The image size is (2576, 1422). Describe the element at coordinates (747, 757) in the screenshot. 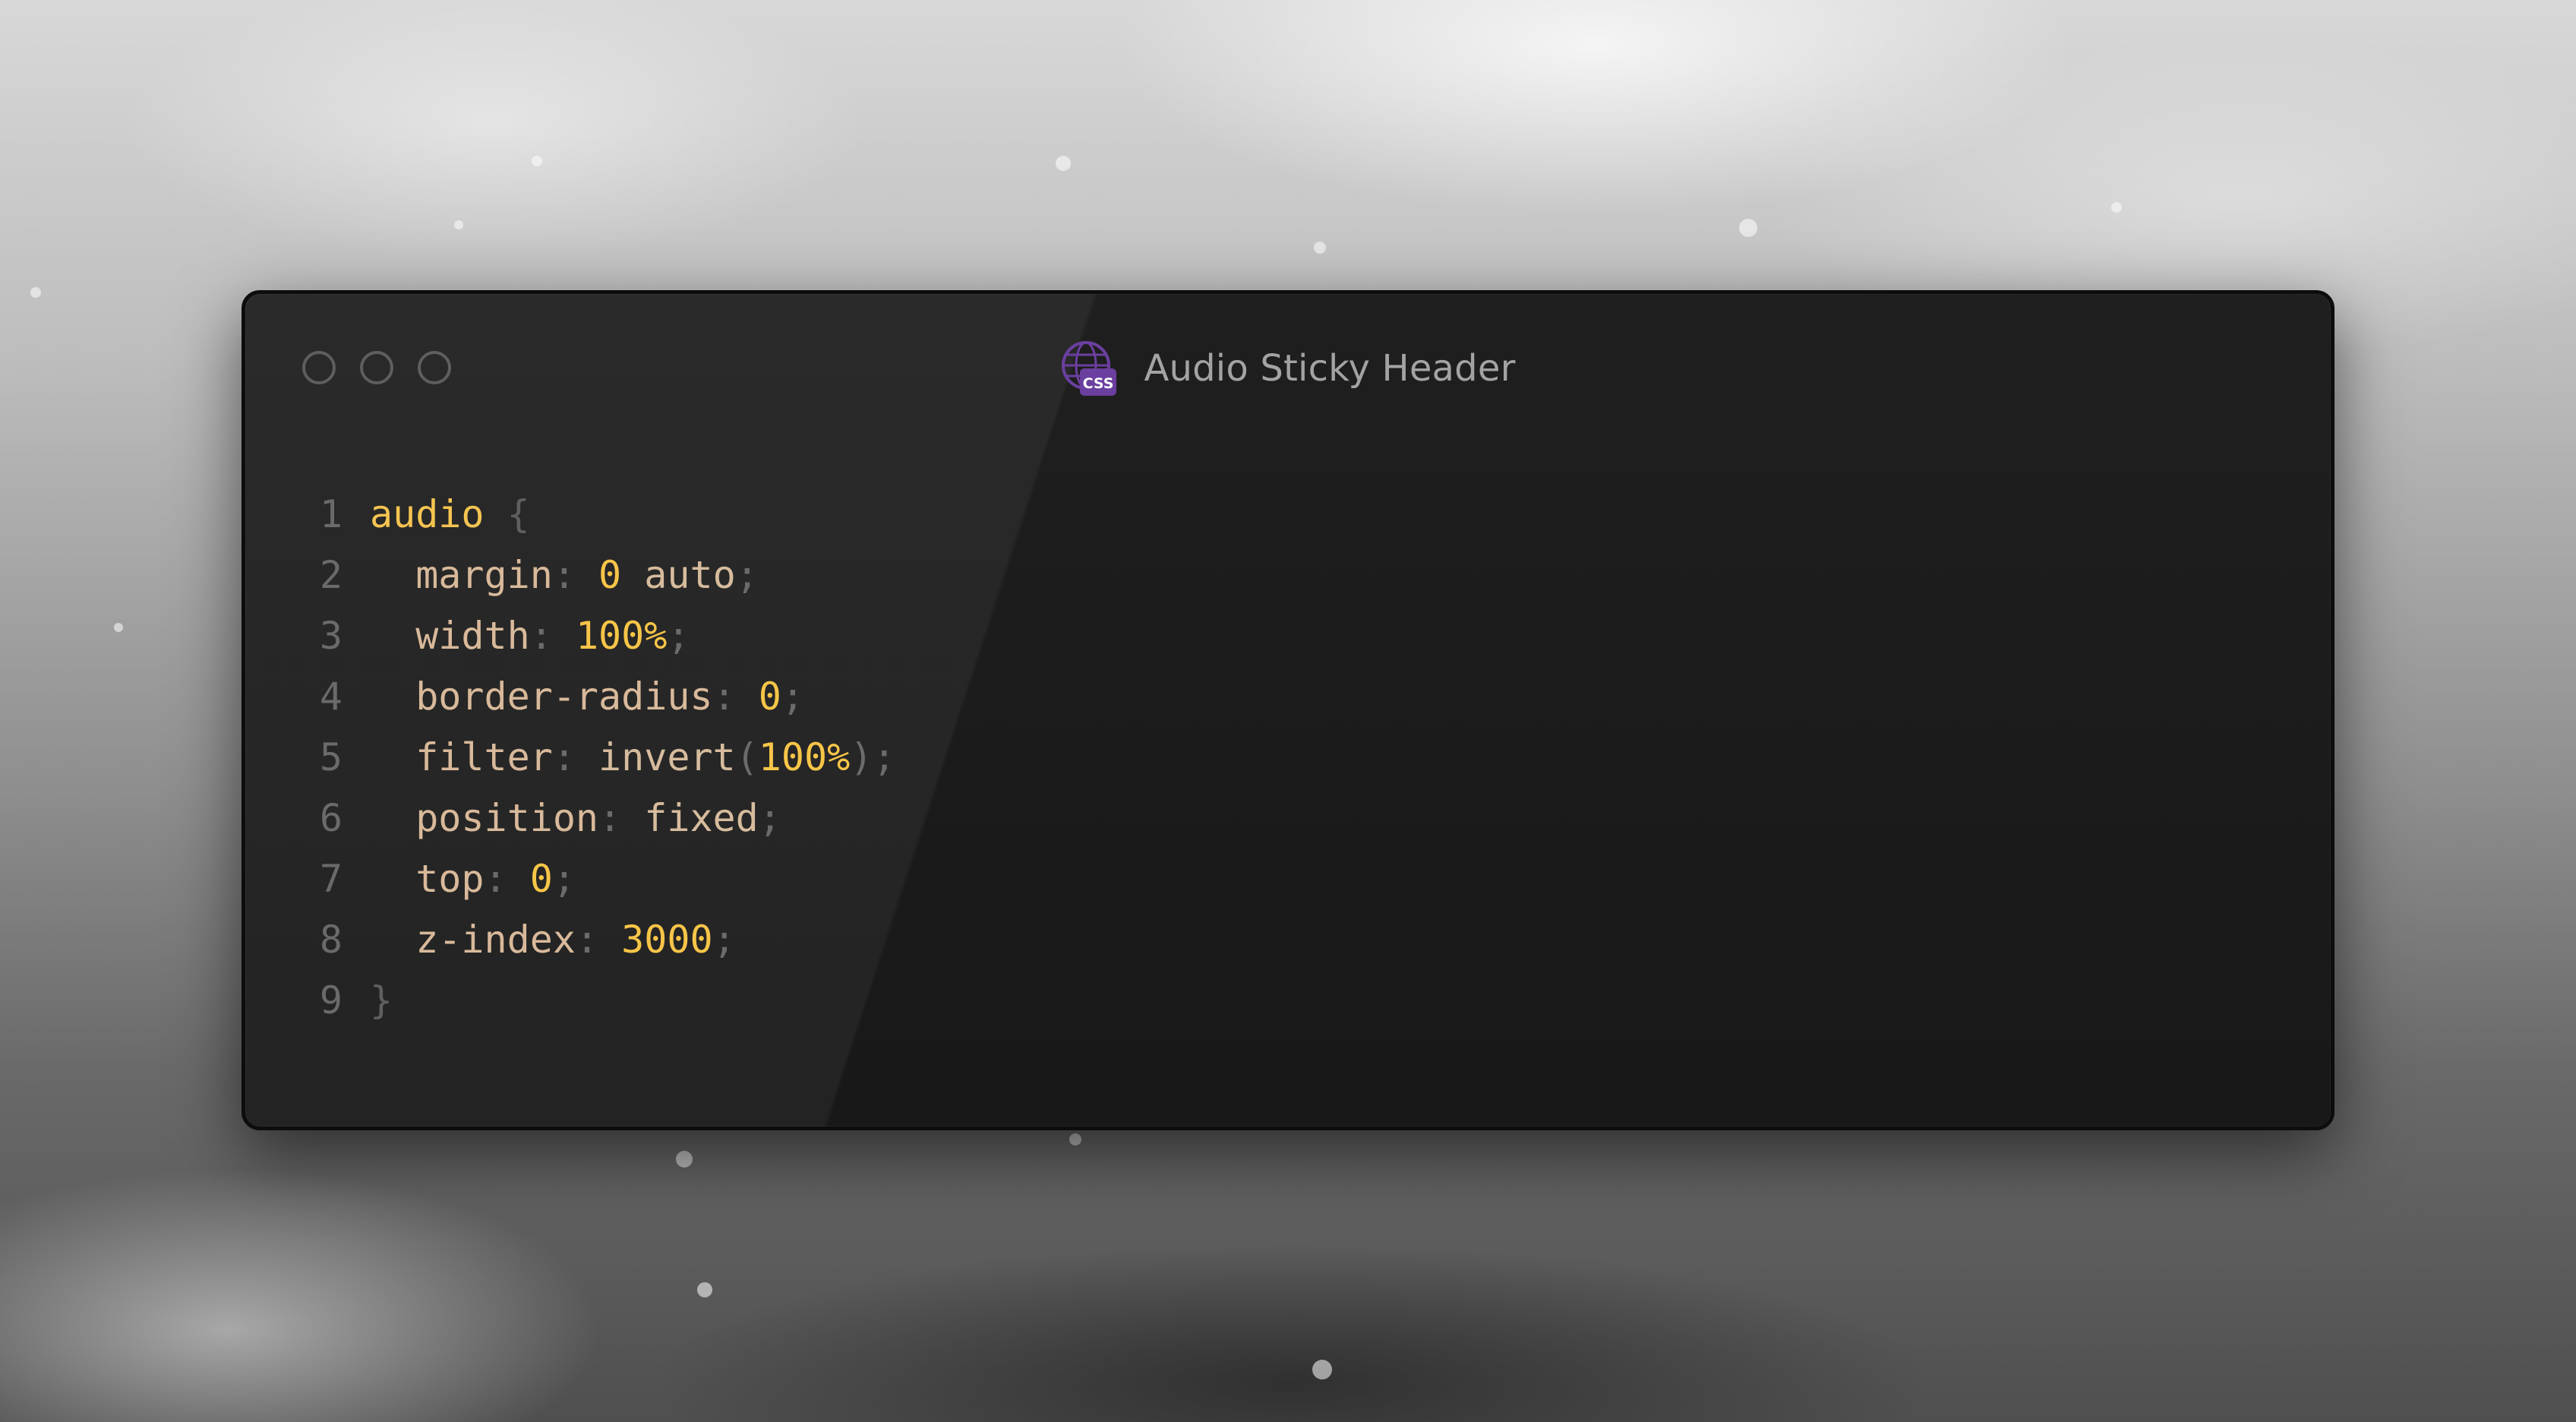

I see `code-token: (` at that location.